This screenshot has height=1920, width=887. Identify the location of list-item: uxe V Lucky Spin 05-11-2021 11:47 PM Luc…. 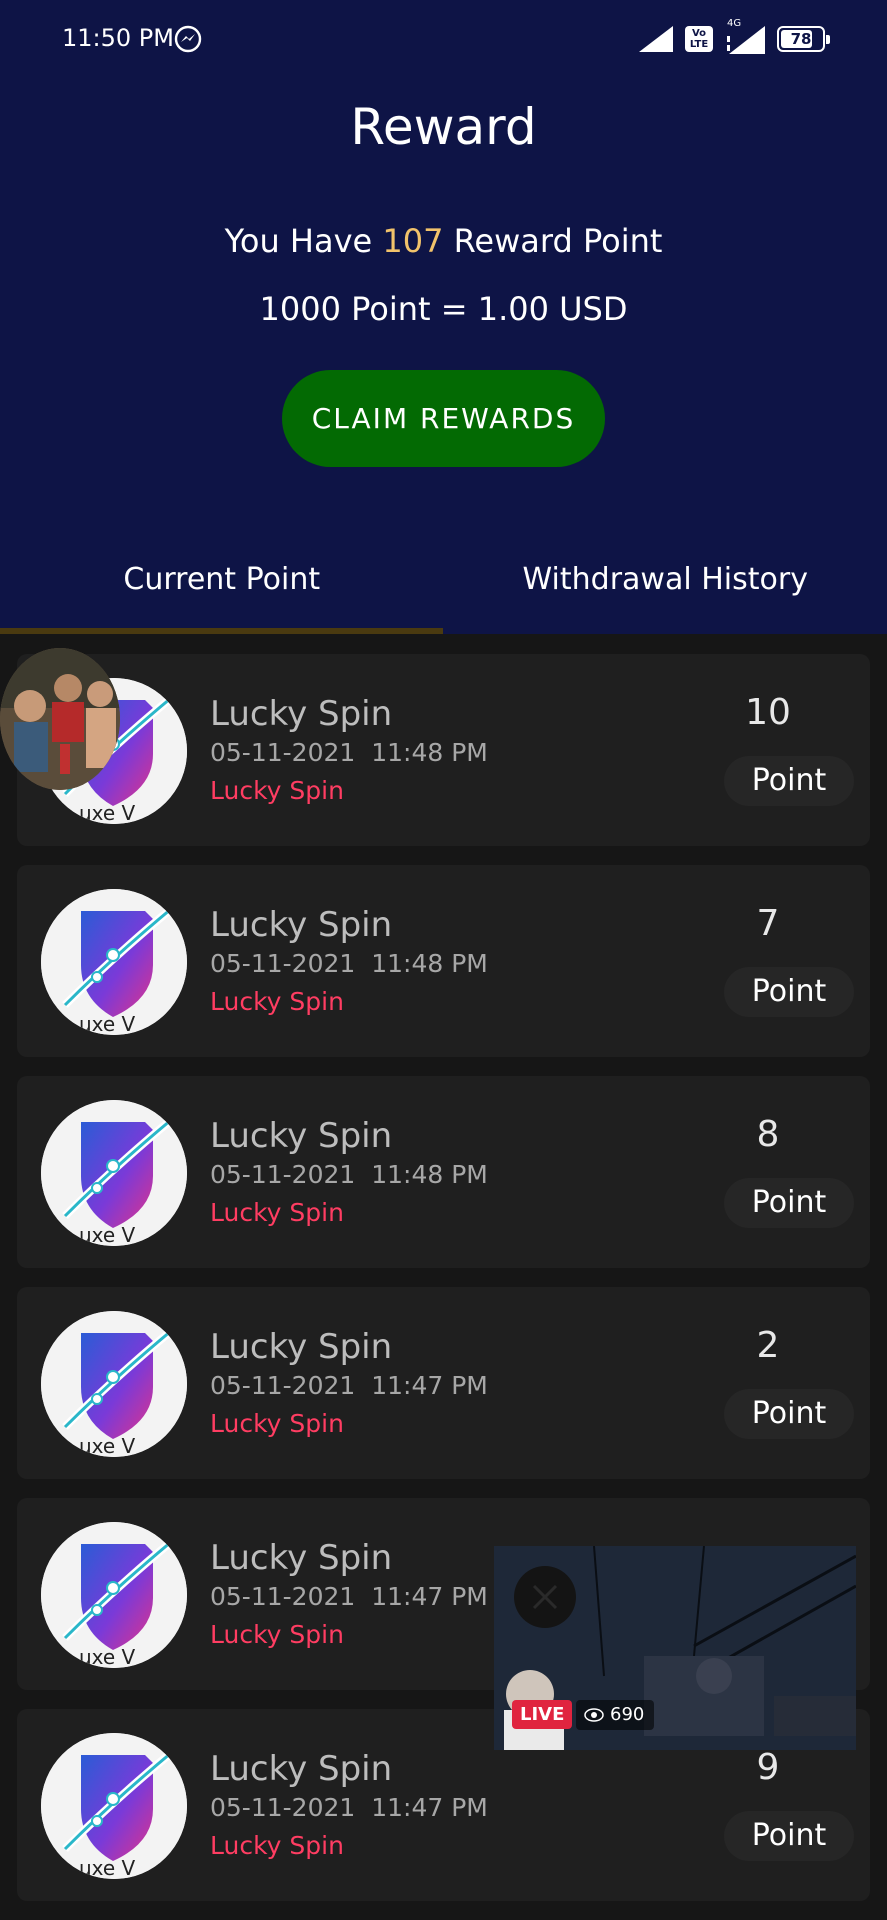
(443, 1383).